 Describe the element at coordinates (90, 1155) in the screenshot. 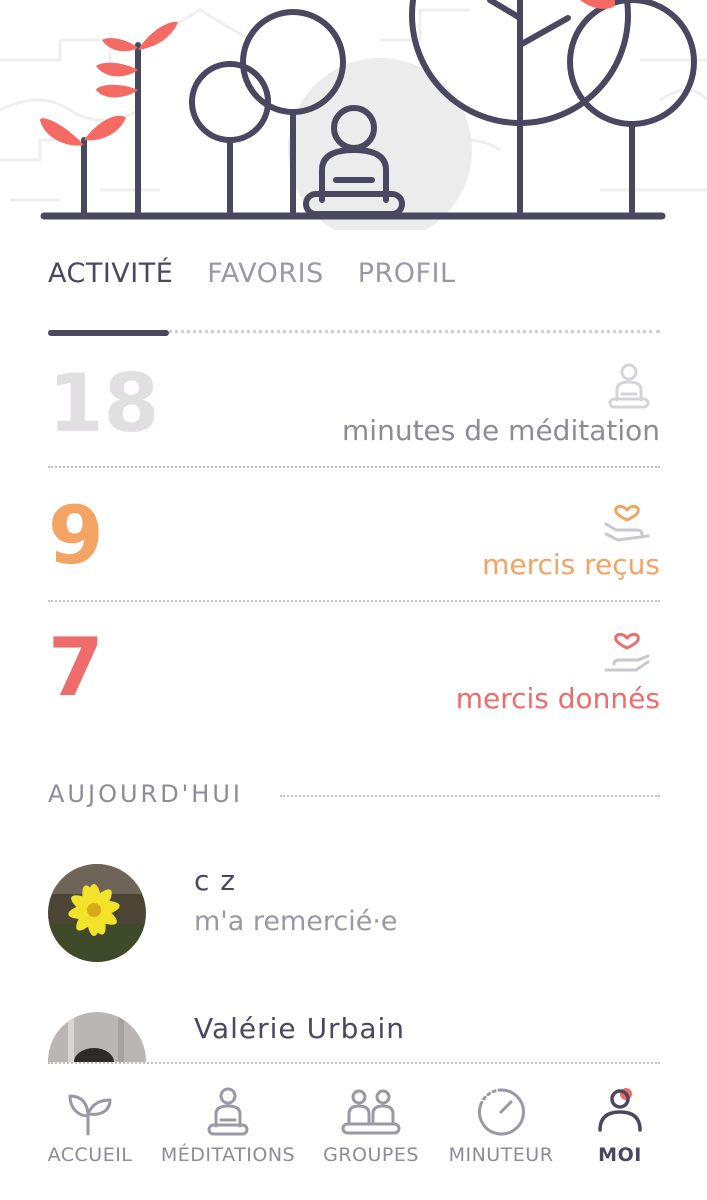

I see `nav-label: ACCUEIL` at that location.